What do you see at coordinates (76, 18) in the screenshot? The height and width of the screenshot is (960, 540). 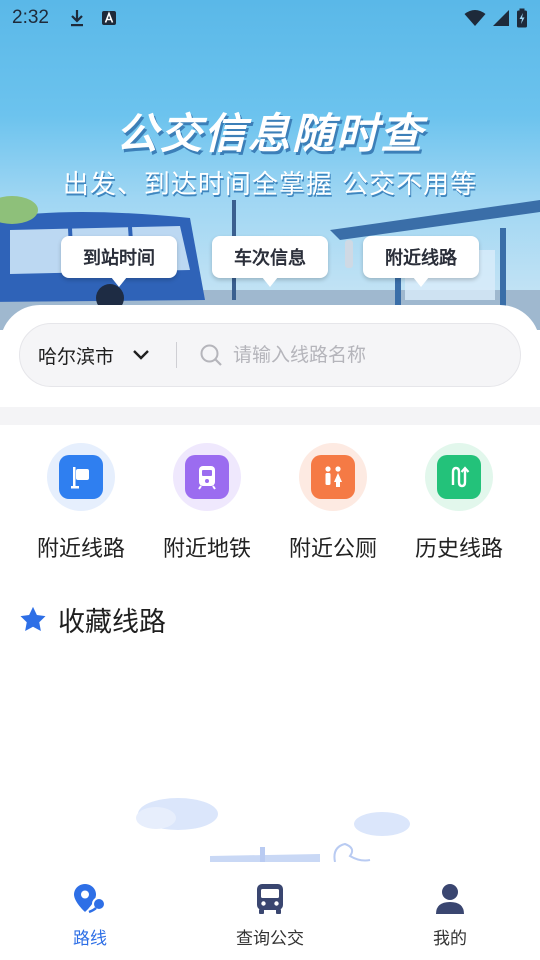 I see `download-icon` at bounding box center [76, 18].